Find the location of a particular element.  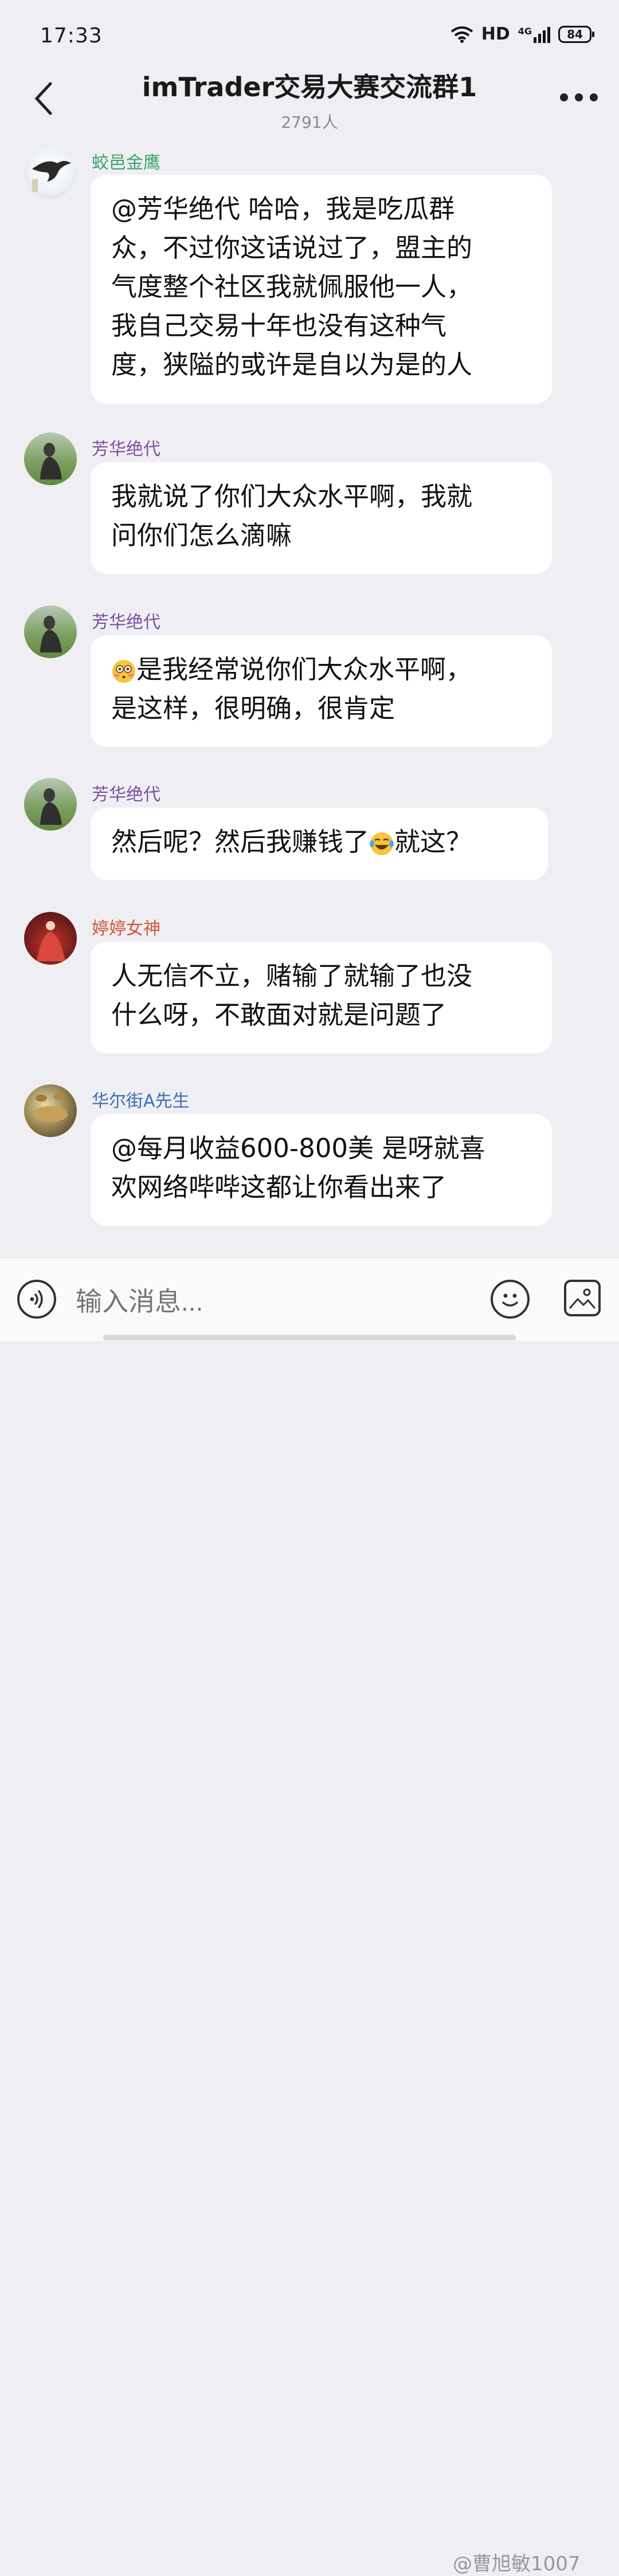

message-line: 然后呢？然后我赚钱了 就这？ is located at coordinates (319, 842).